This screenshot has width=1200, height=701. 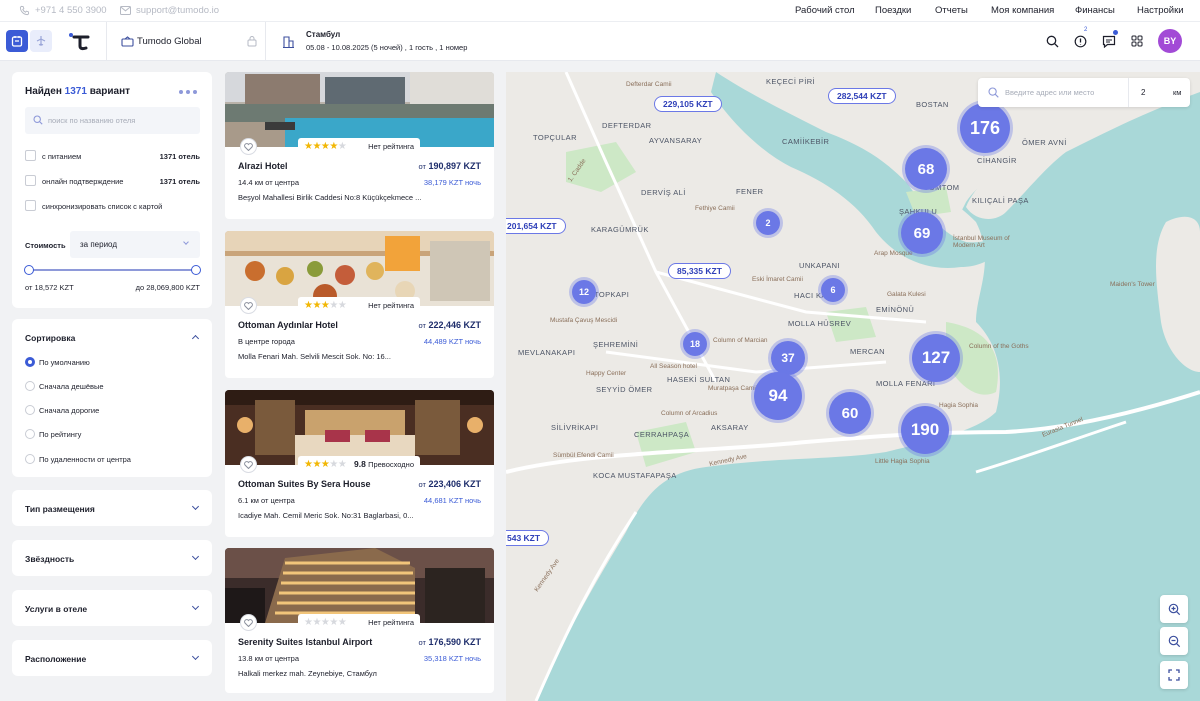 What do you see at coordinates (662, 434) in the screenshot?
I see `district-label: CERRAHPAŞA` at bounding box center [662, 434].